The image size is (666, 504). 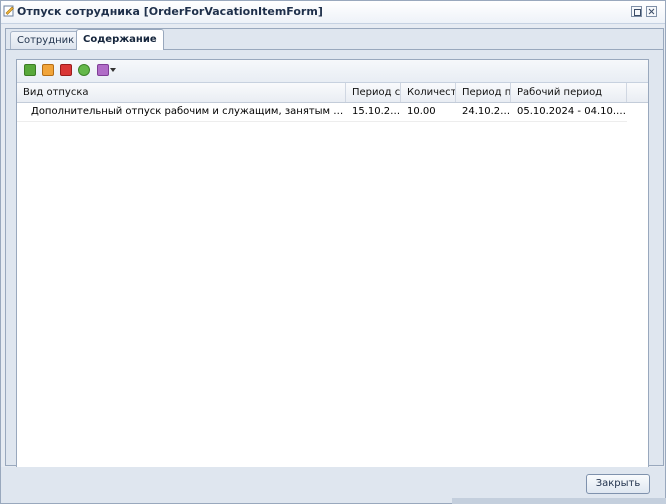 What do you see at coordinates (48, 70) in the screenshot?
I see `edit-icon` at bounding box center [48, 70].